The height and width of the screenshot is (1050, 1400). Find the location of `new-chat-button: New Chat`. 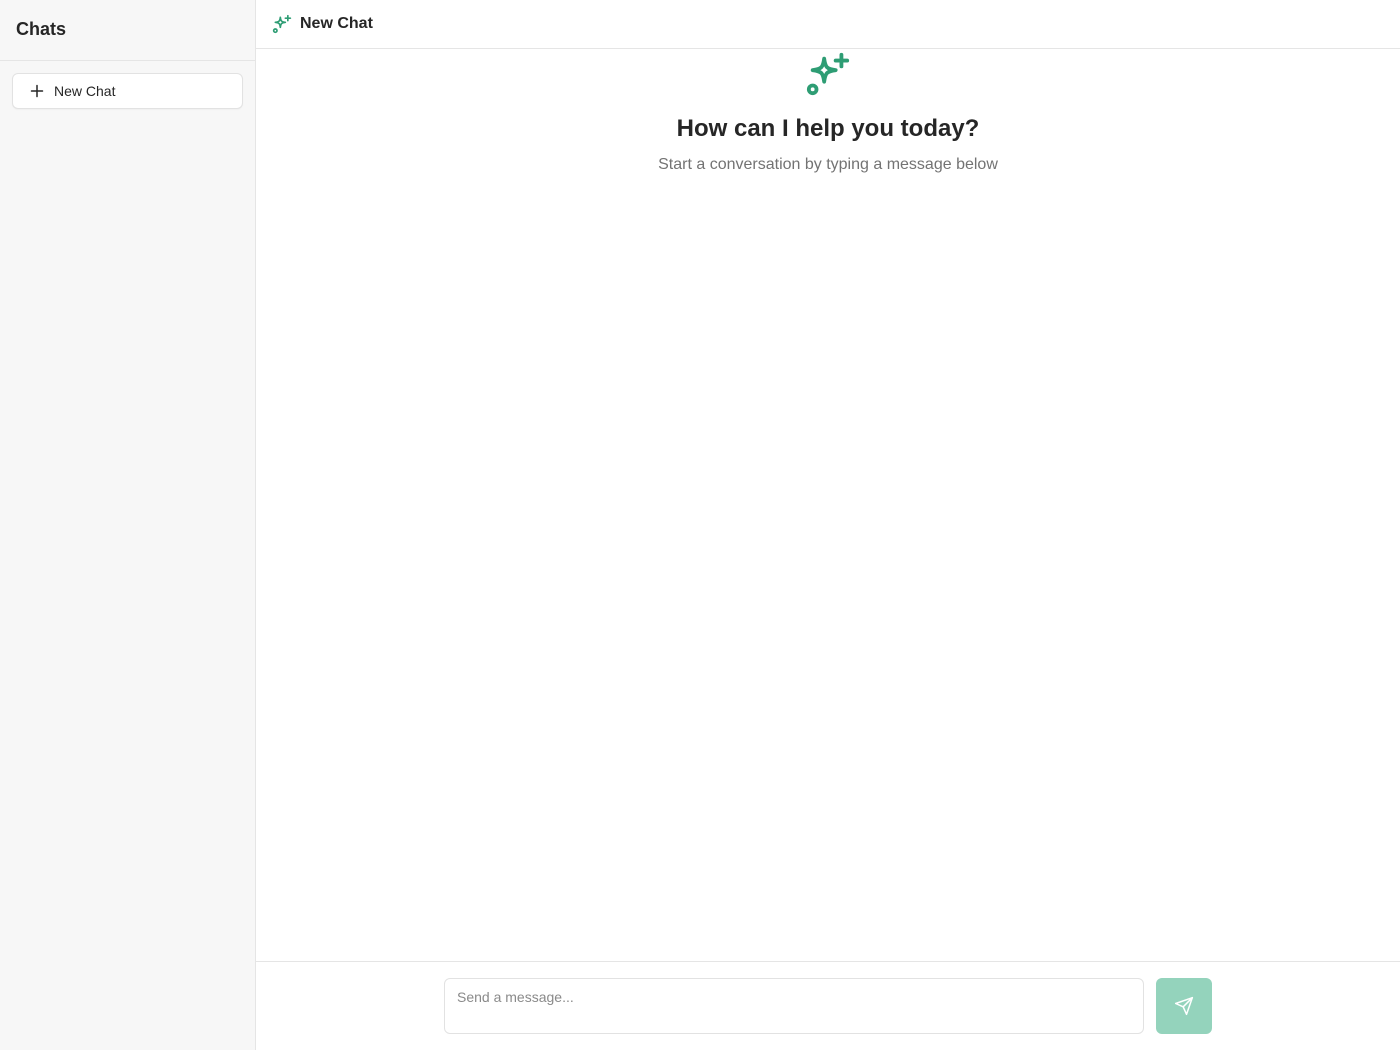

new-chat-button: New Chat is located at coordinates (127, 91).